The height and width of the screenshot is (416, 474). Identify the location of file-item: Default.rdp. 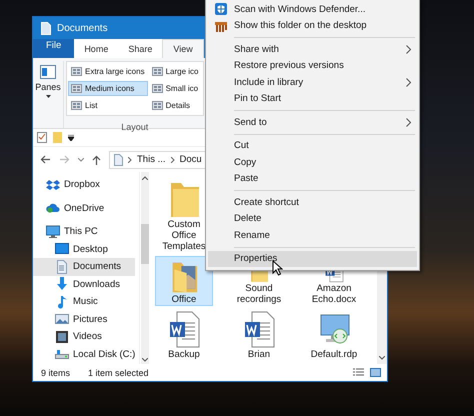
(334, 335).